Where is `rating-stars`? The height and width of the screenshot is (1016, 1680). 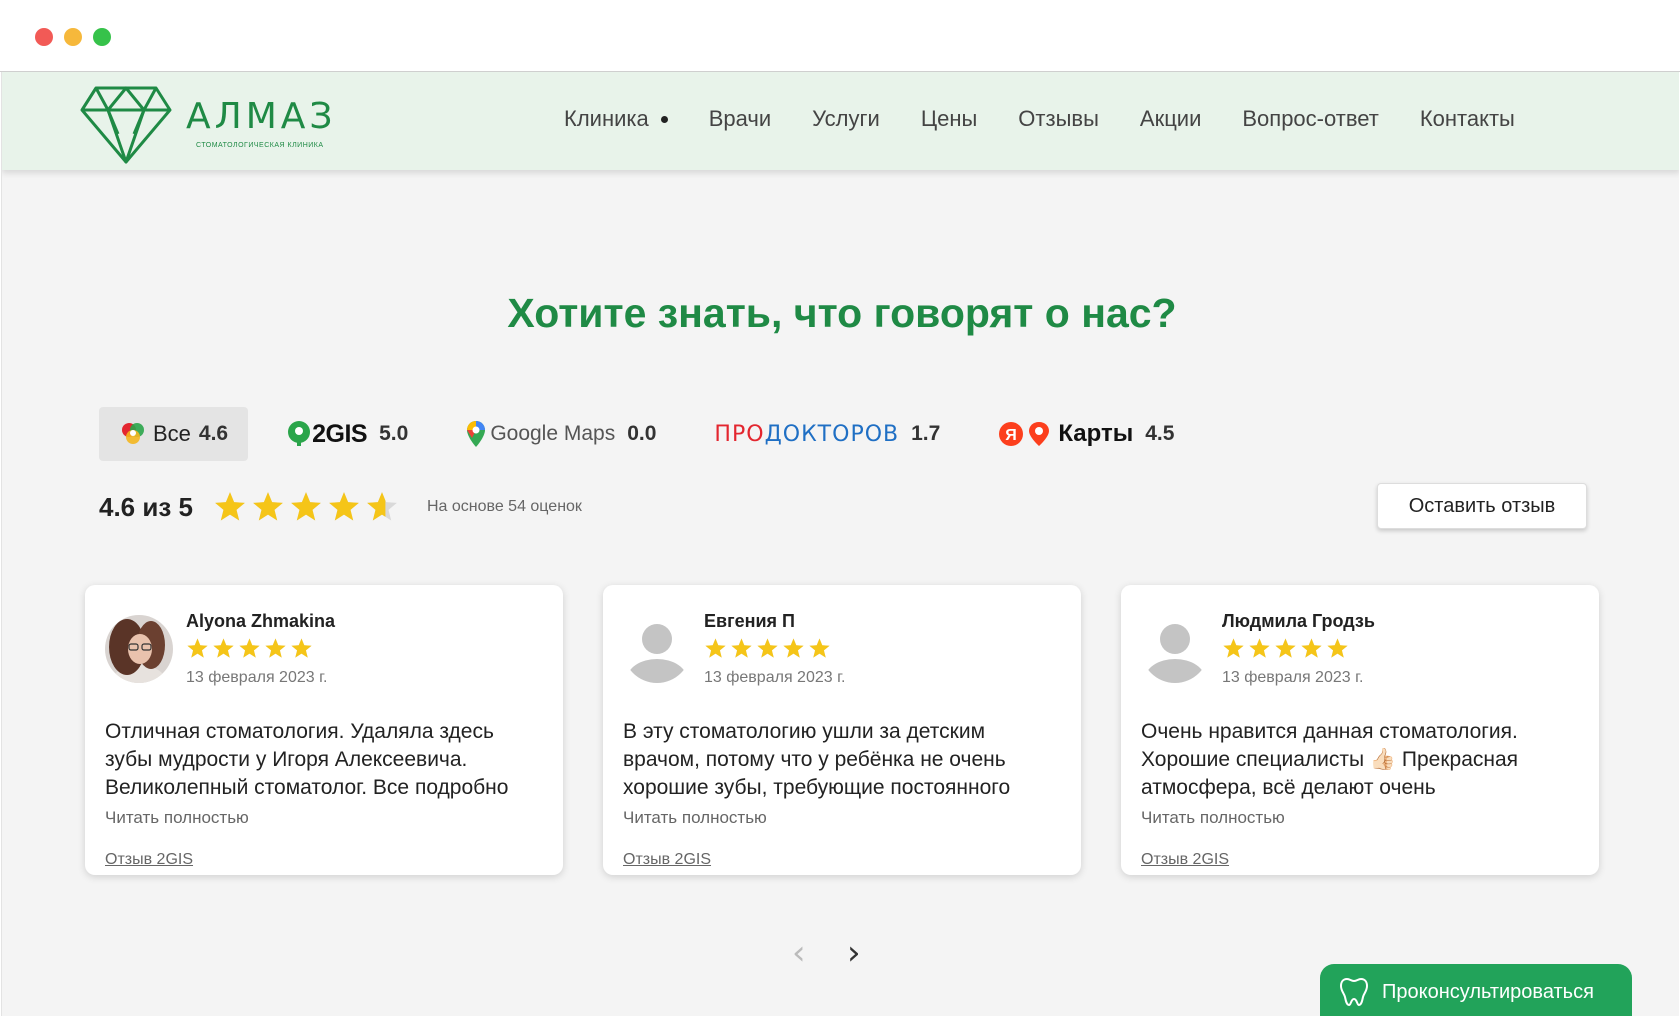
rating-stars is located at coordinates (308, 507).